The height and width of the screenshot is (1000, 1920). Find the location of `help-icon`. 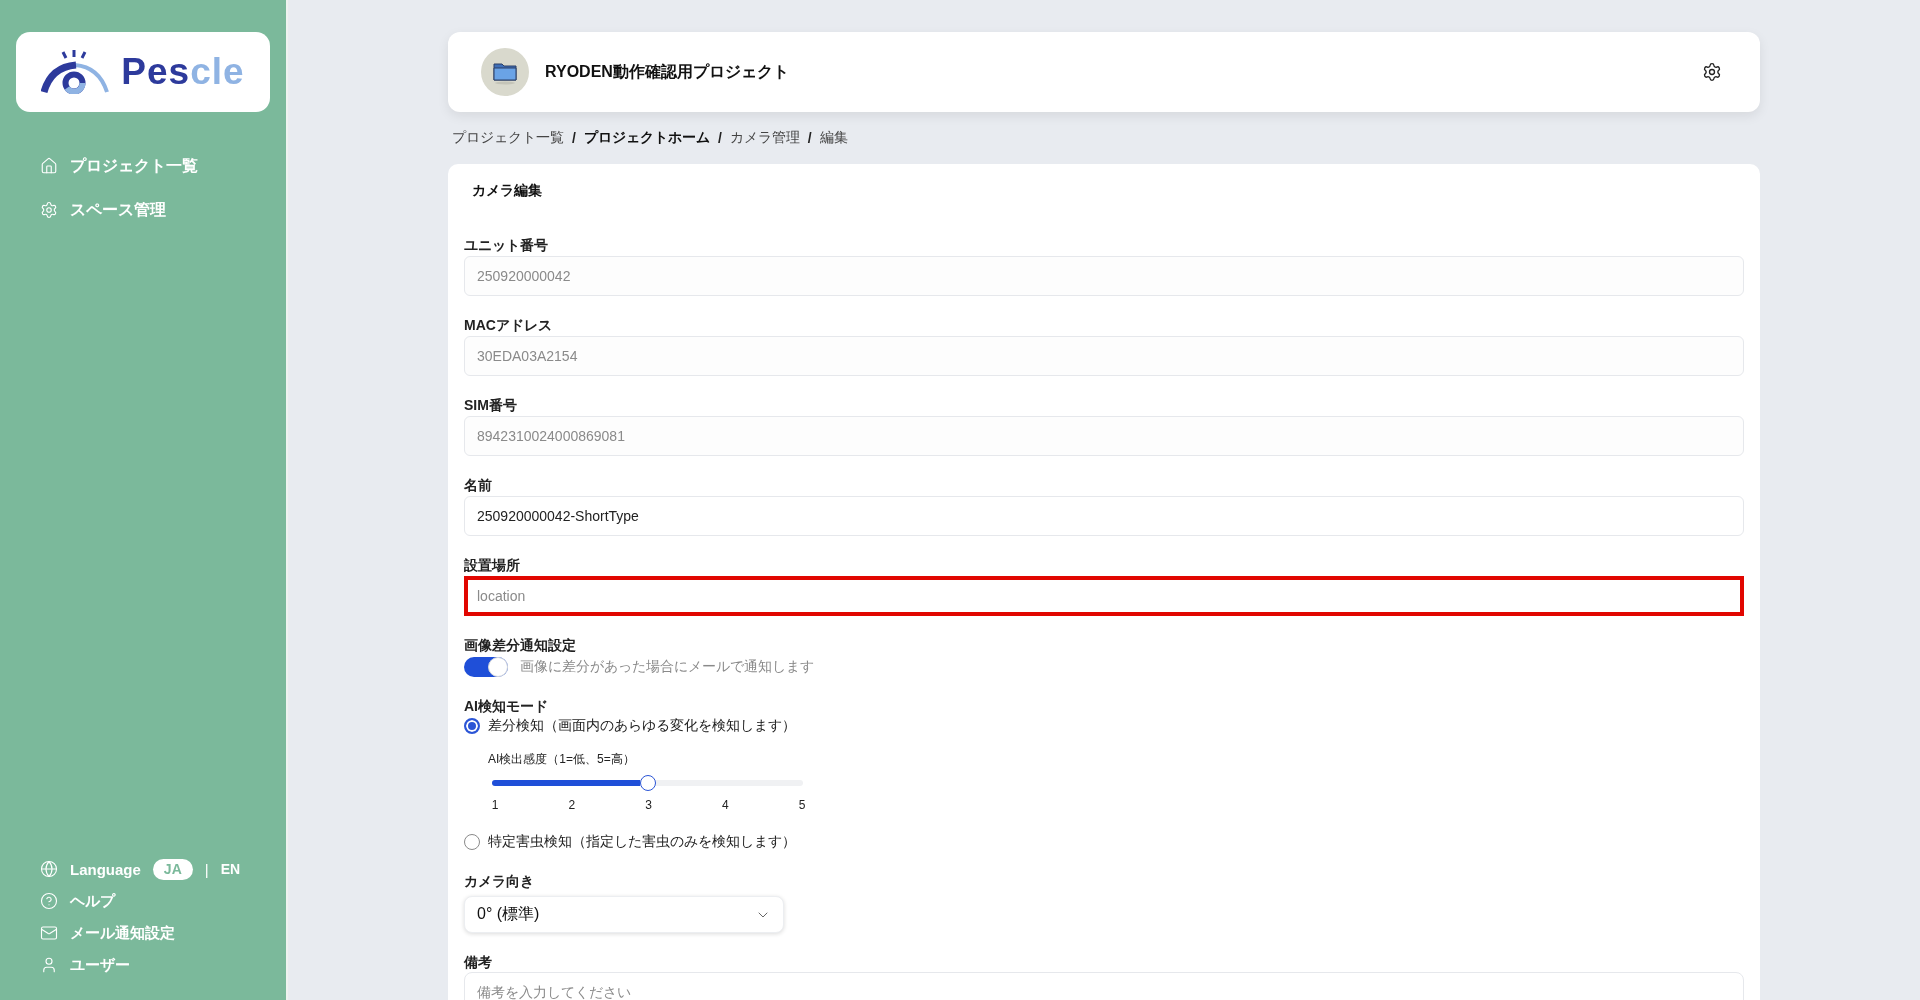

help-icon is located at coordinates (49, 901).